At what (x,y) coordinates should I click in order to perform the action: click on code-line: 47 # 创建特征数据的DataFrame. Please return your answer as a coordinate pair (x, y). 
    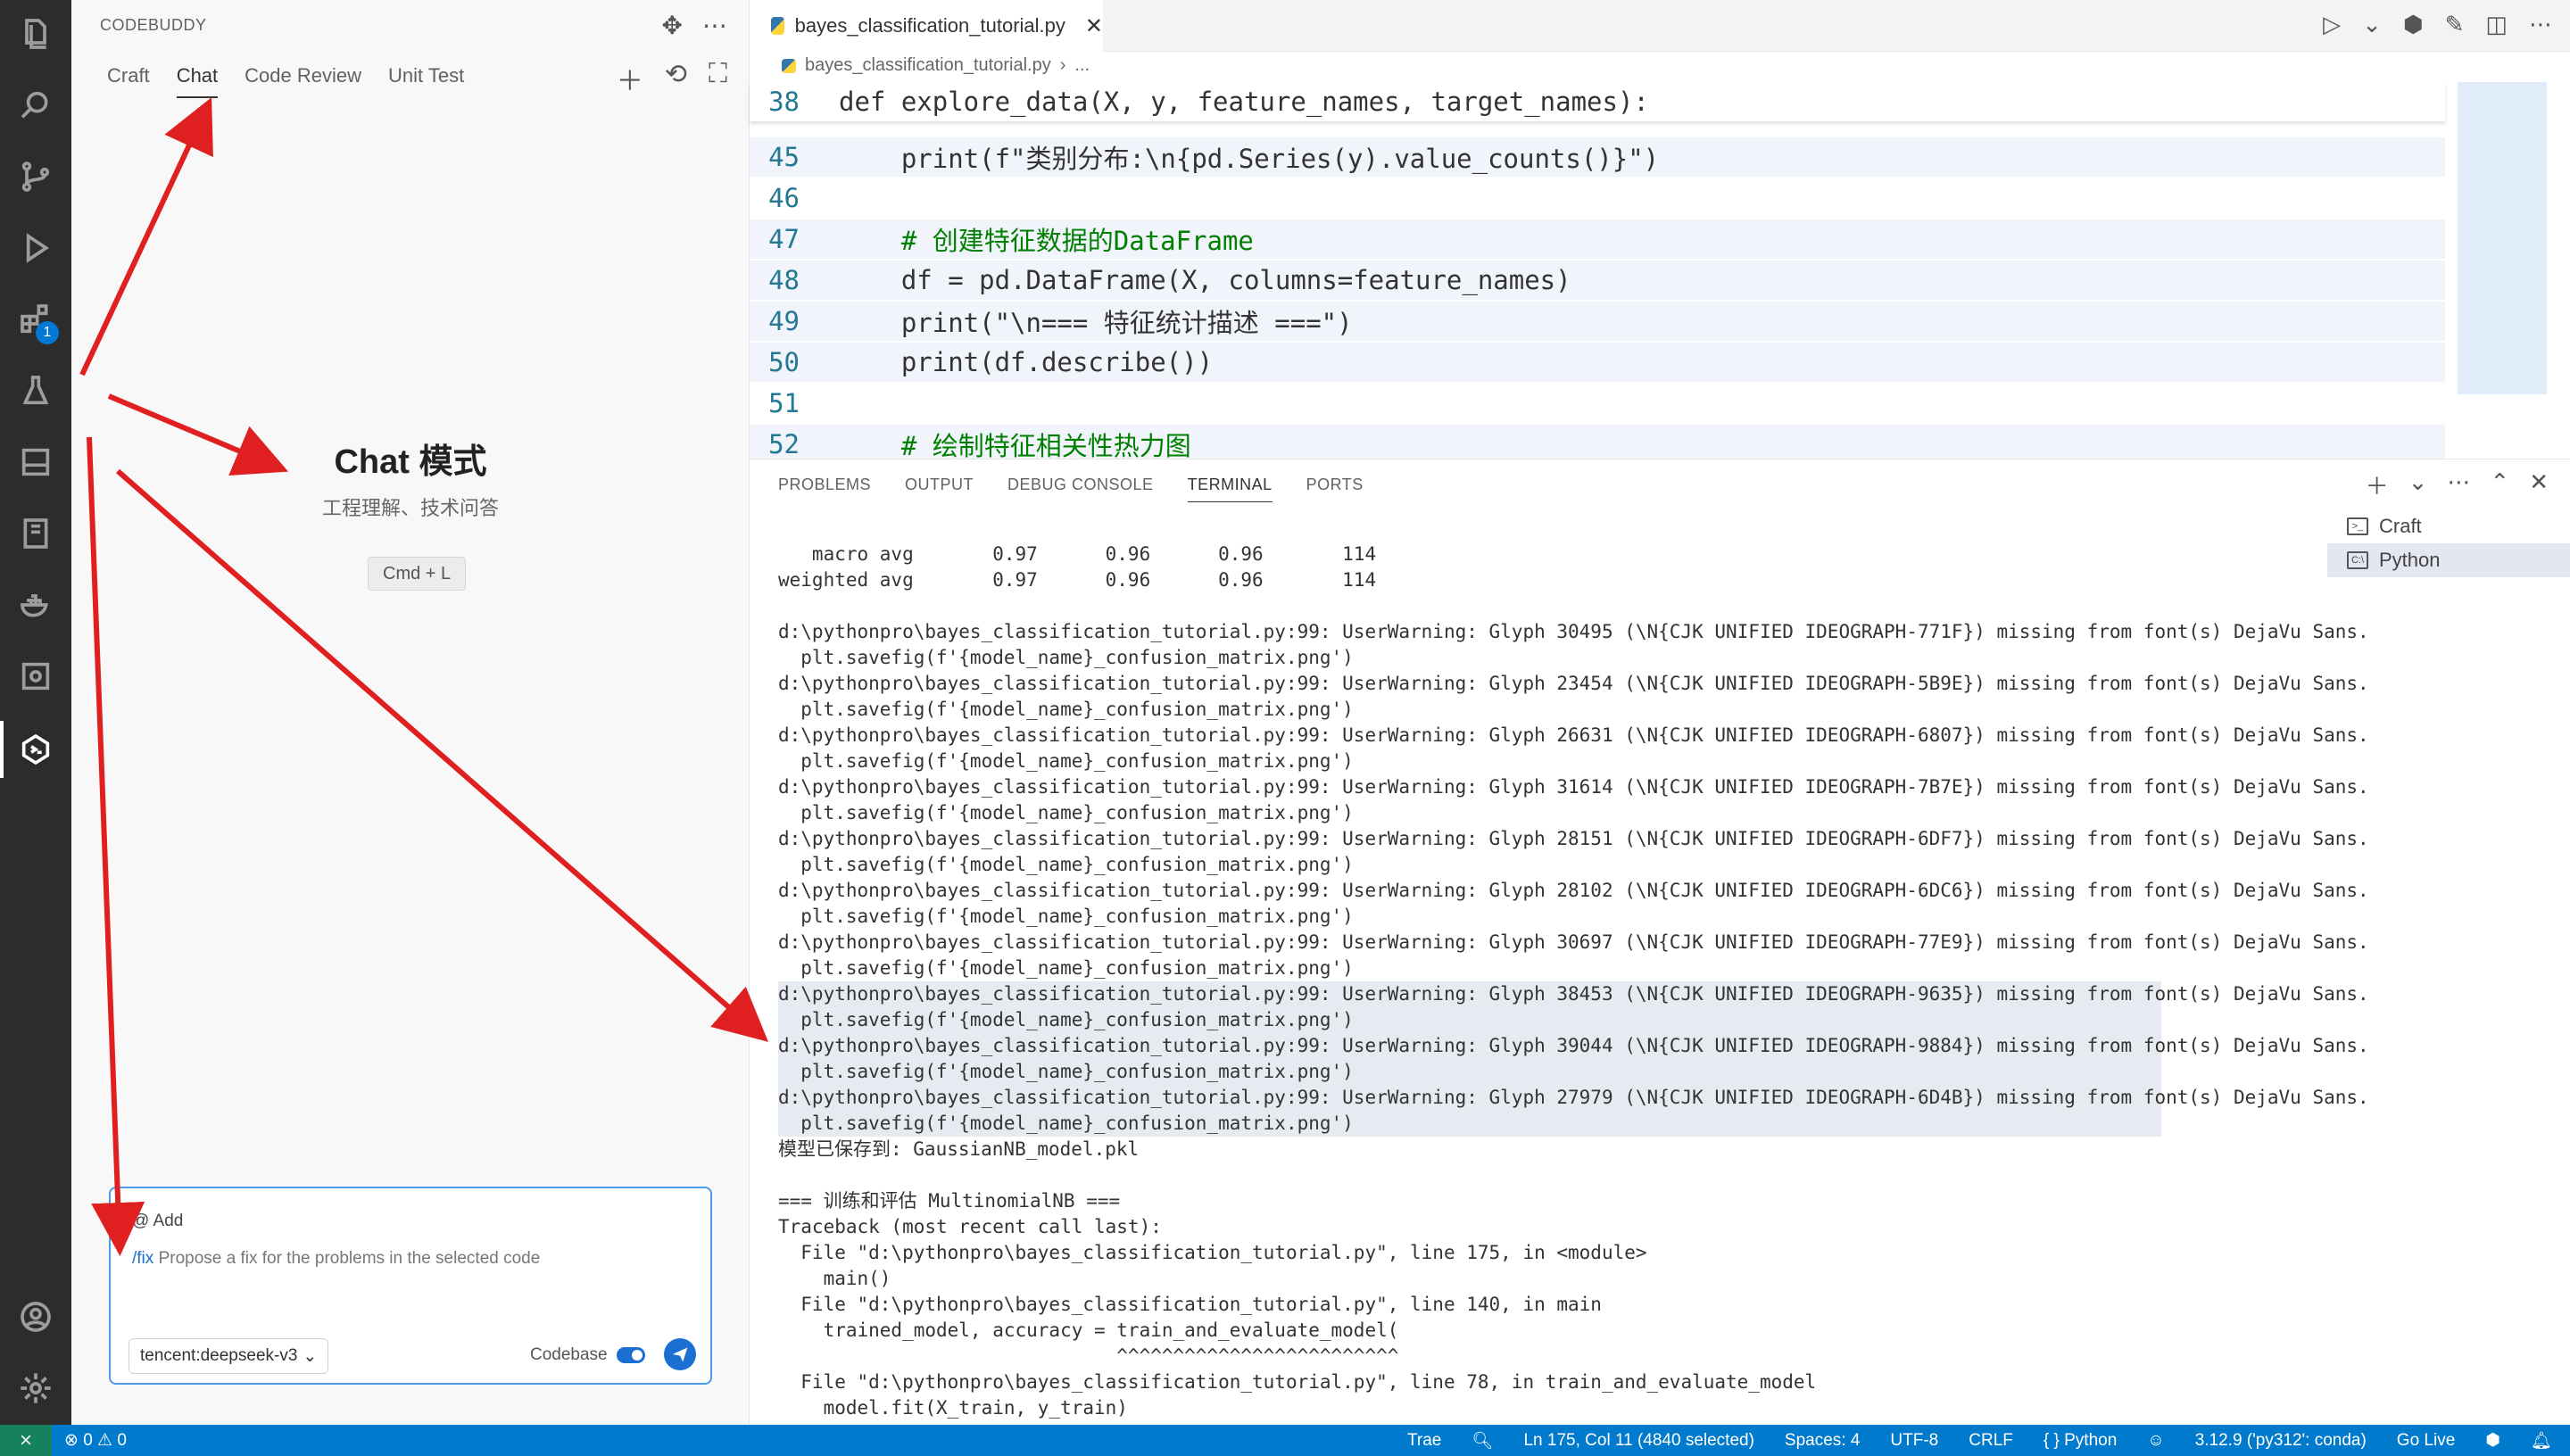
    Looking at the image, I should click on (1597, 239).